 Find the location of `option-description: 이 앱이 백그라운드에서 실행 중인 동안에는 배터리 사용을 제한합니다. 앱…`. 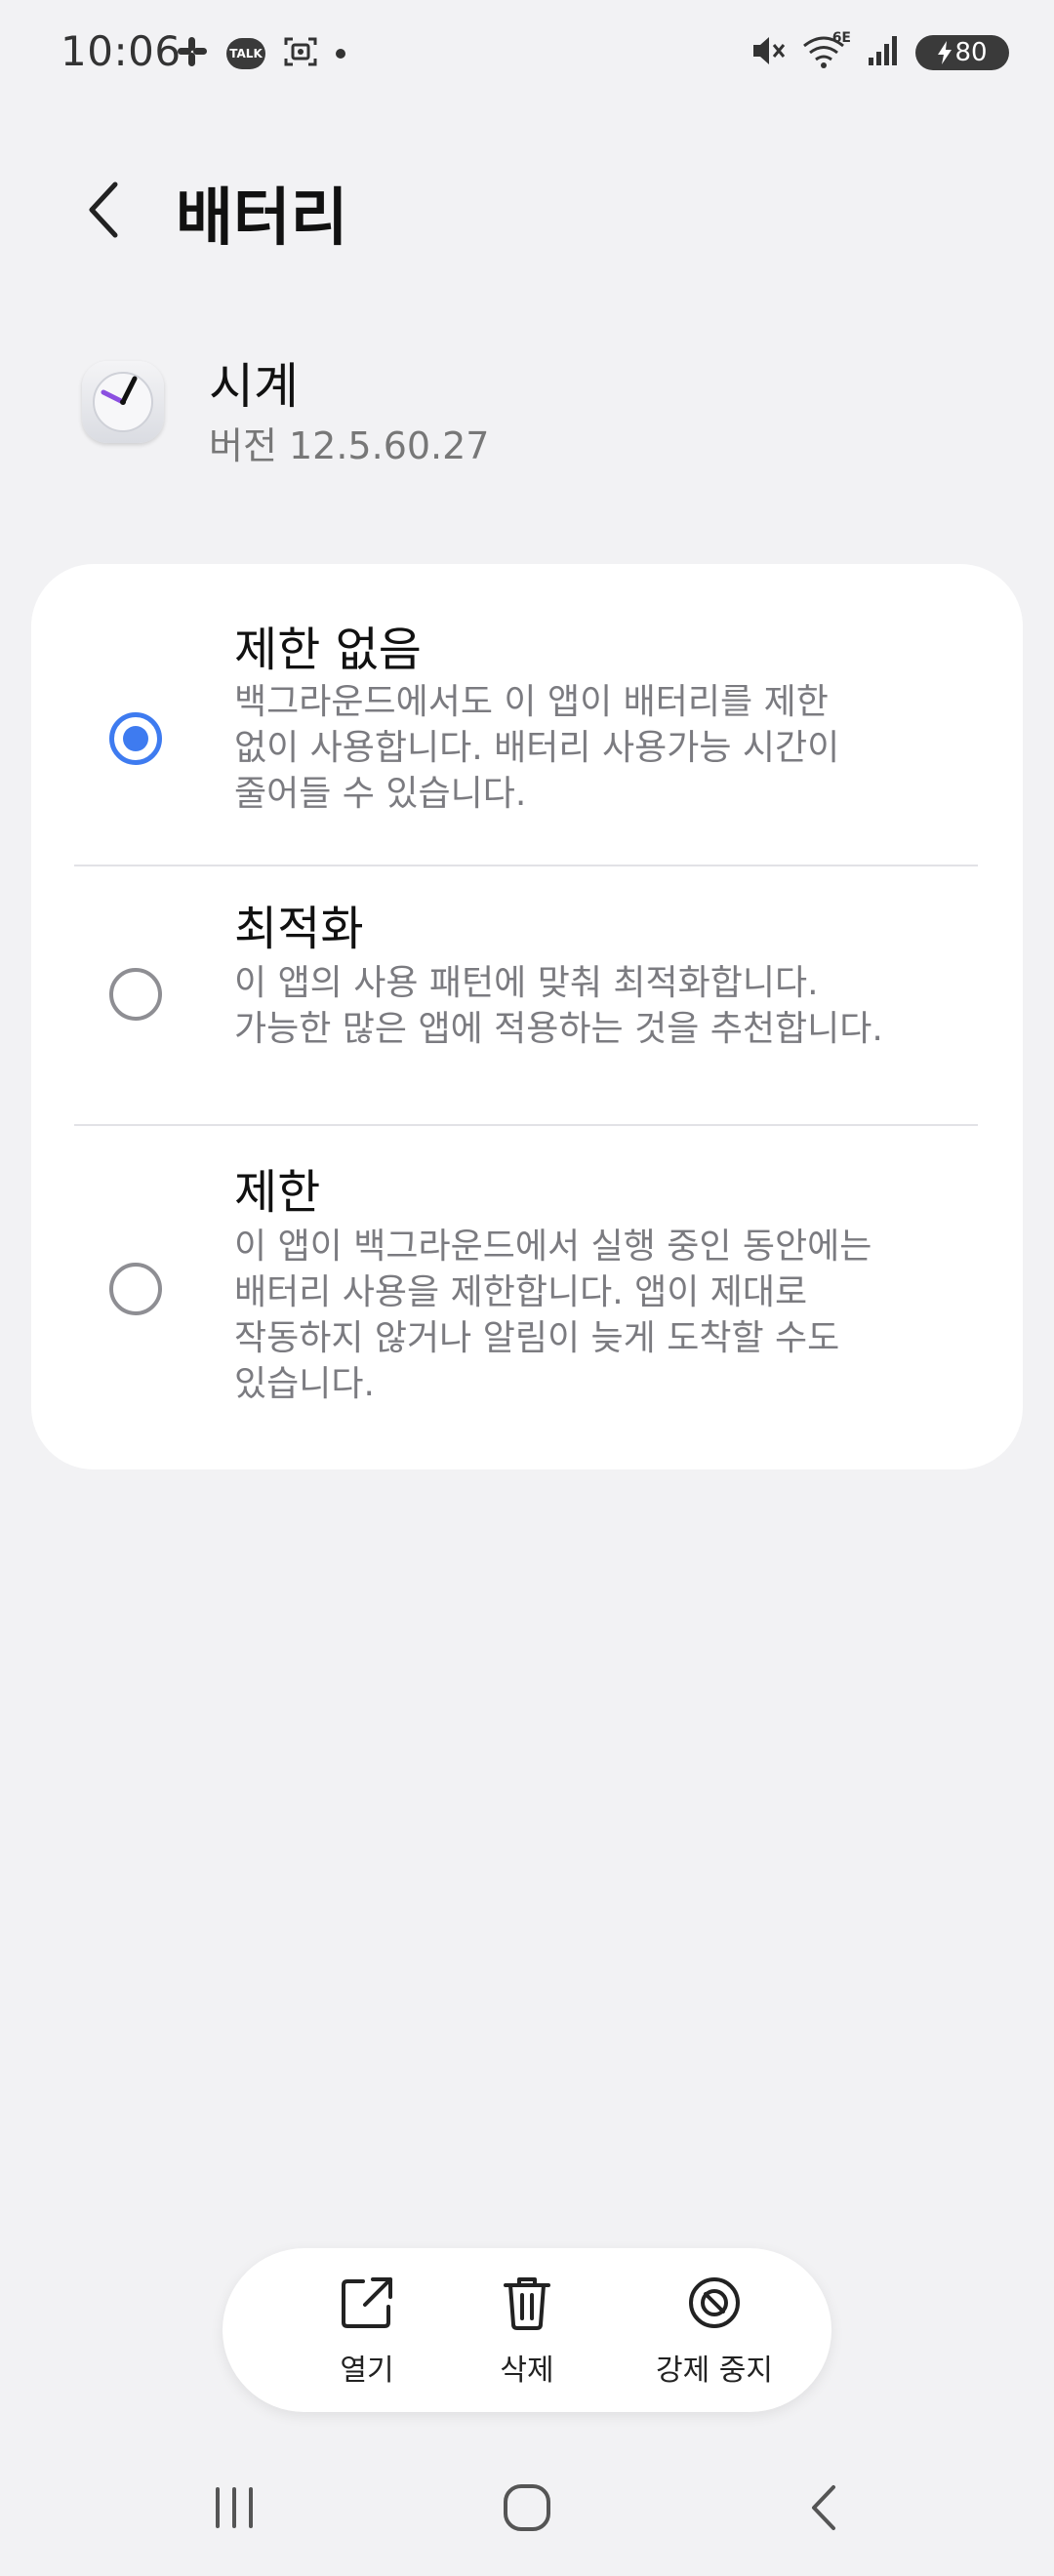

option-description: 이 앱이 백그라운드에서 실행 중인 동안에는 배터리 사용을 제한합니다. 앱… is located at coordinates (553, 1315).